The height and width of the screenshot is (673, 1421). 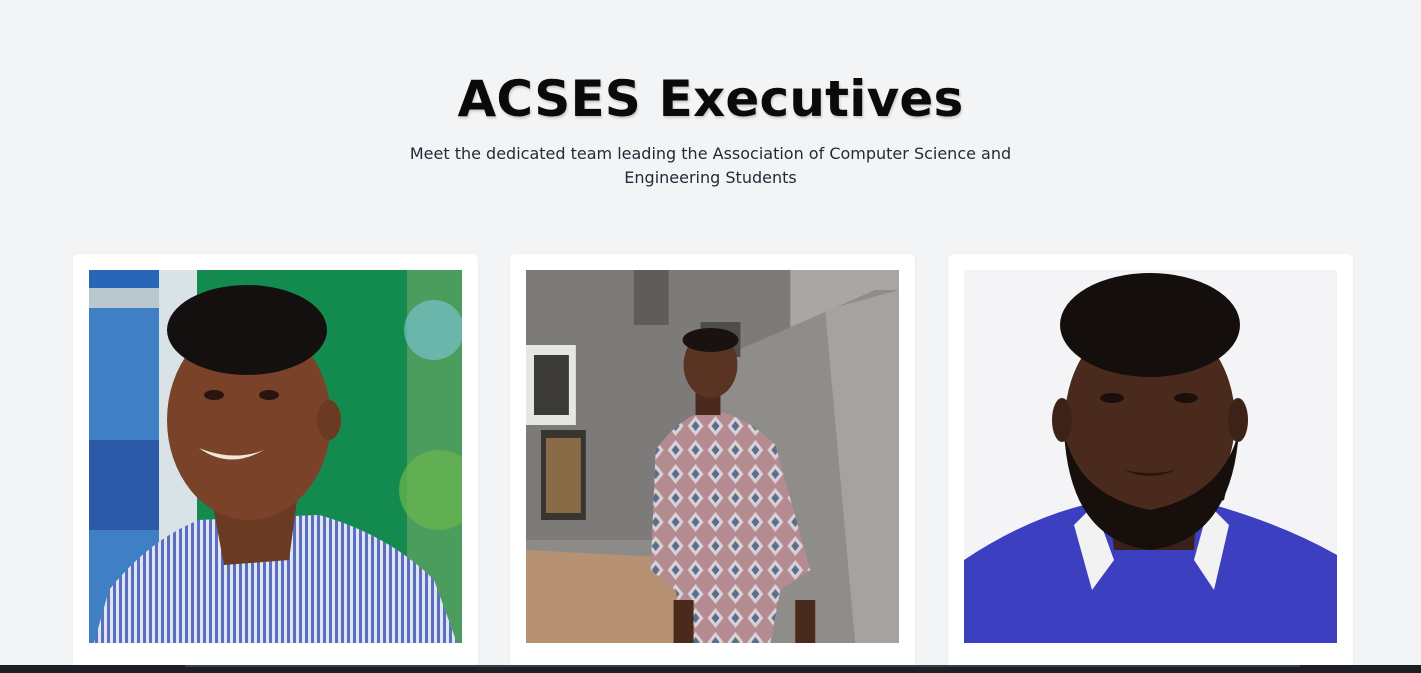 What do you see at coordinates (710, 99) in the screenshot?
I see `page-title: ACSES Executives` at bounding box center [710, 99].